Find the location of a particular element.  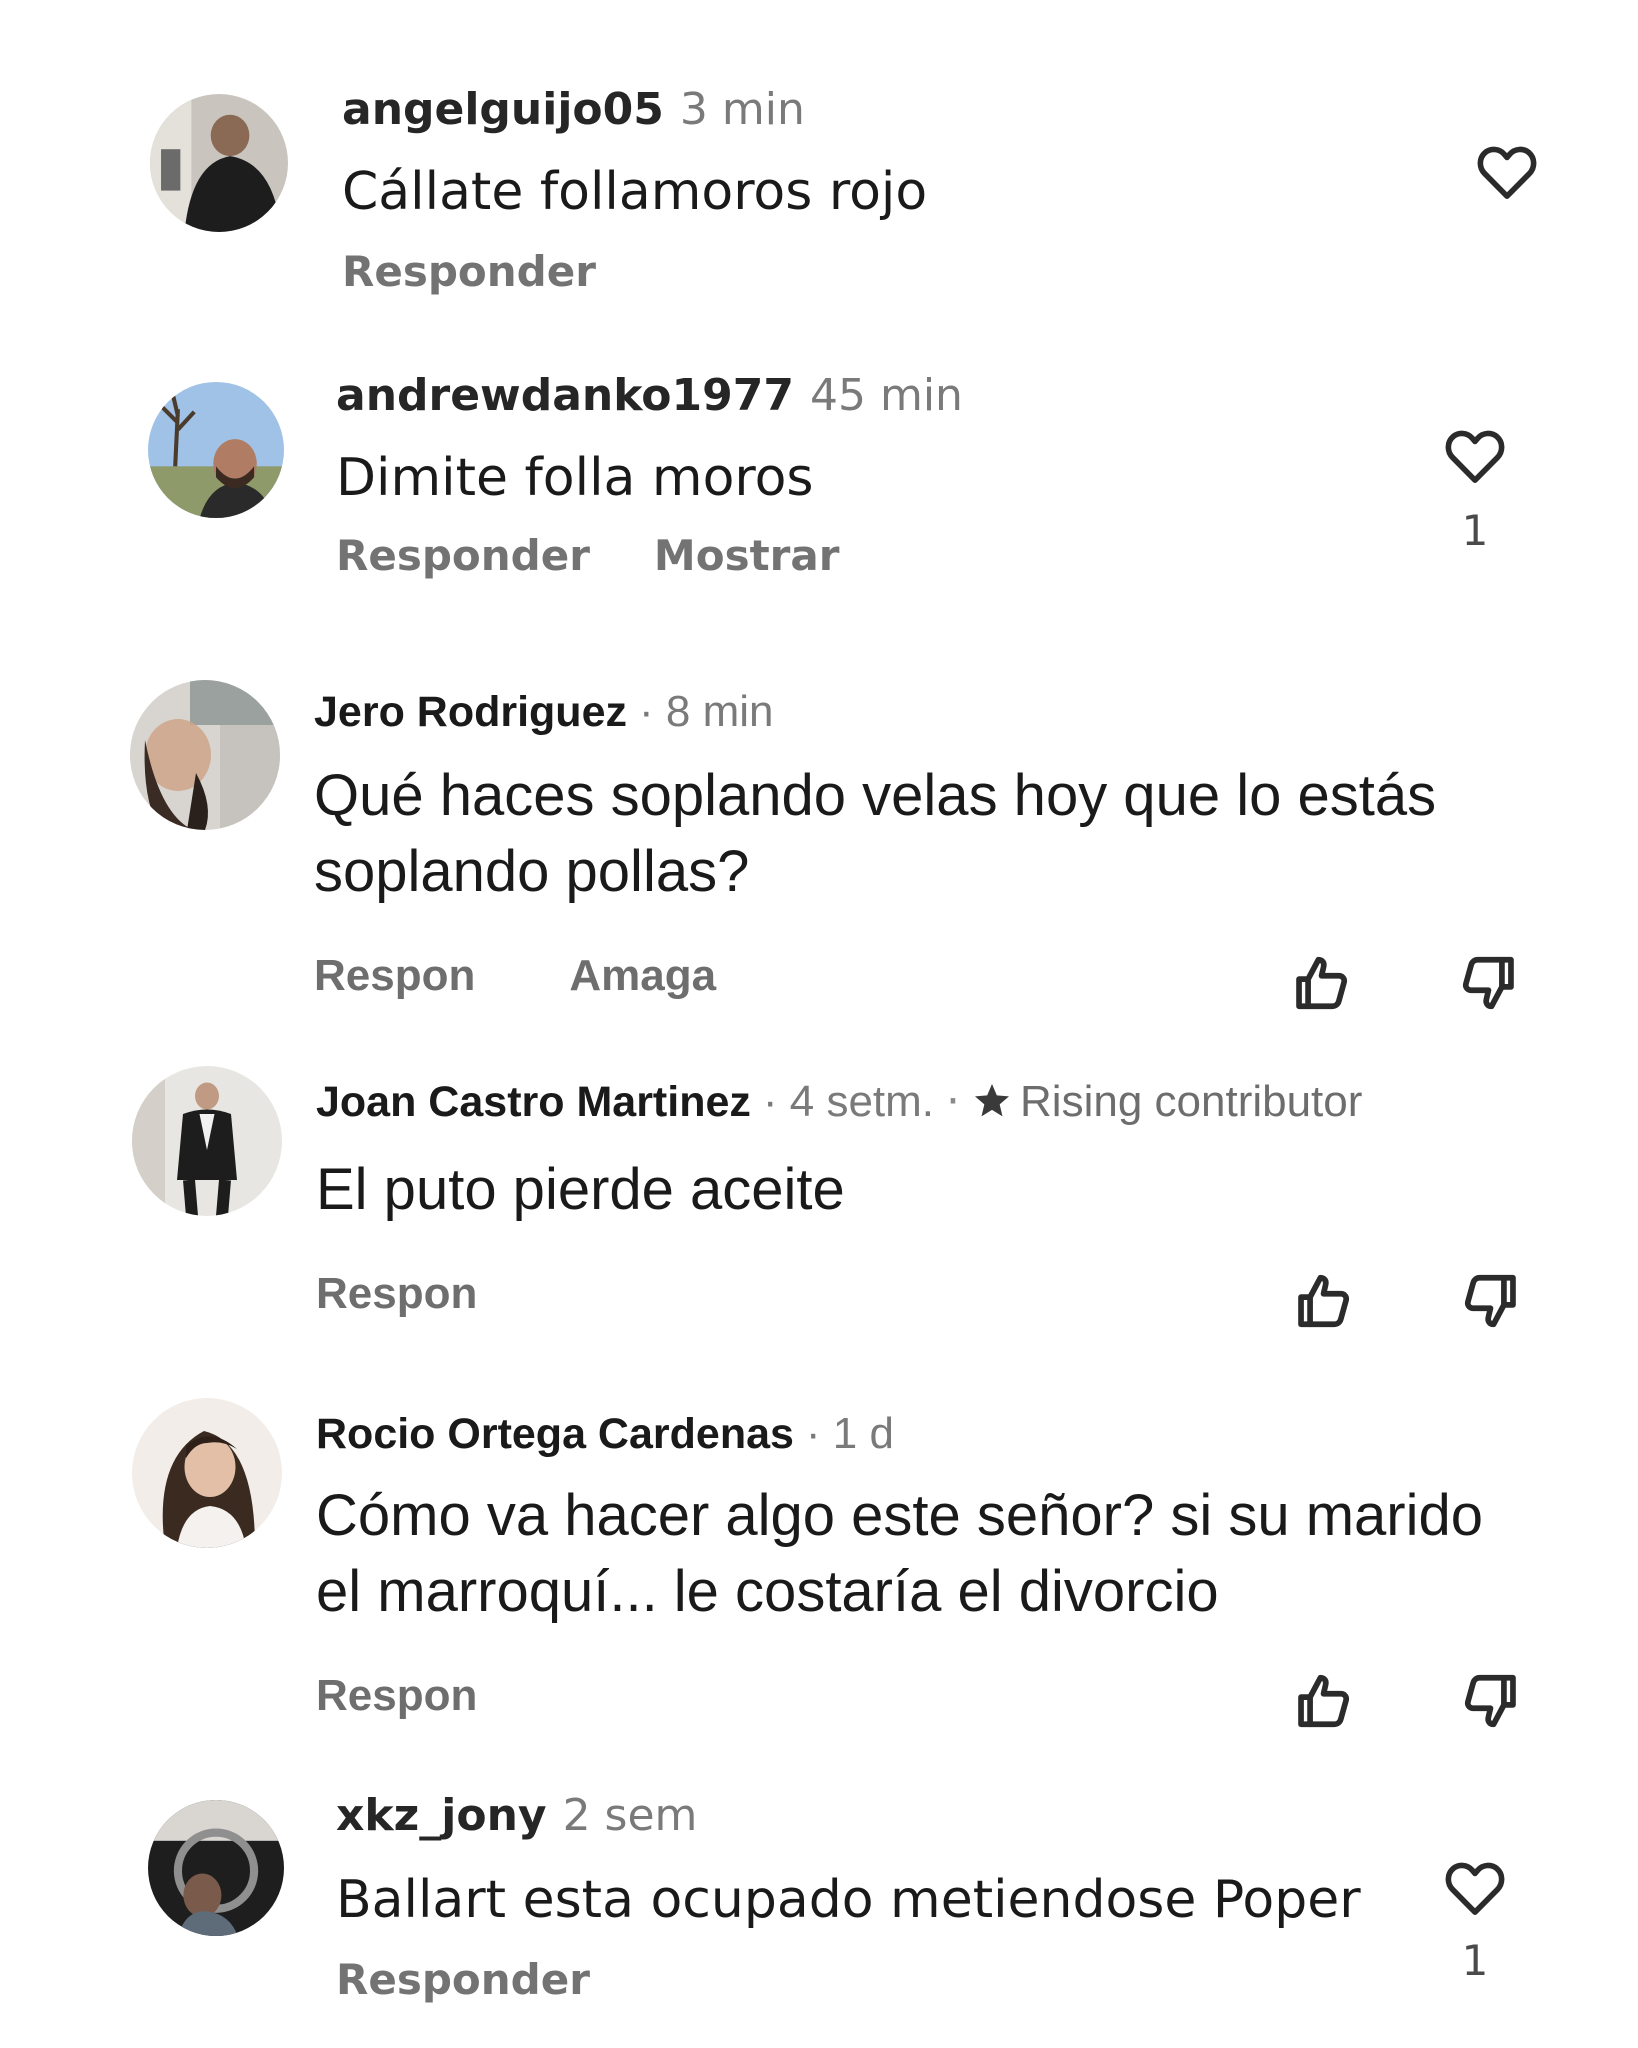

comment-text-line: Dimite folla moros is located at coordinates (575, 478).